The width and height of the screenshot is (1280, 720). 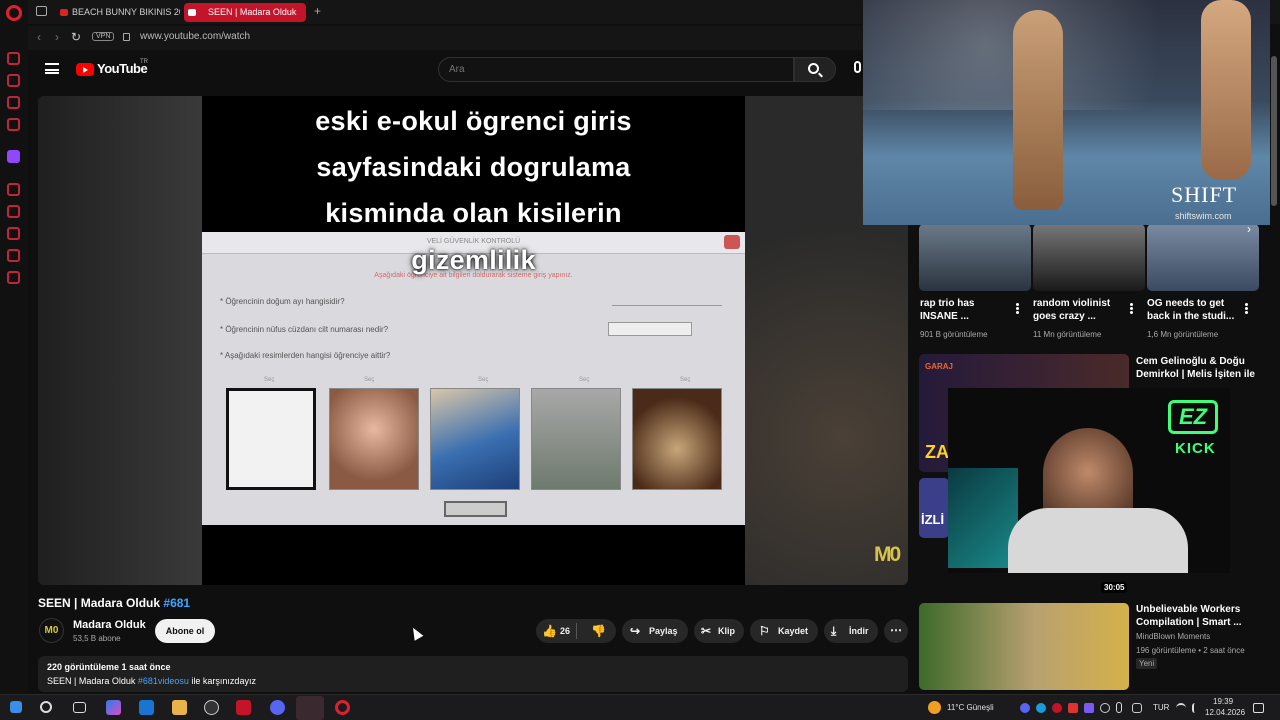 I want to click on sidebar-history-icon, so click(x=13, y=189).